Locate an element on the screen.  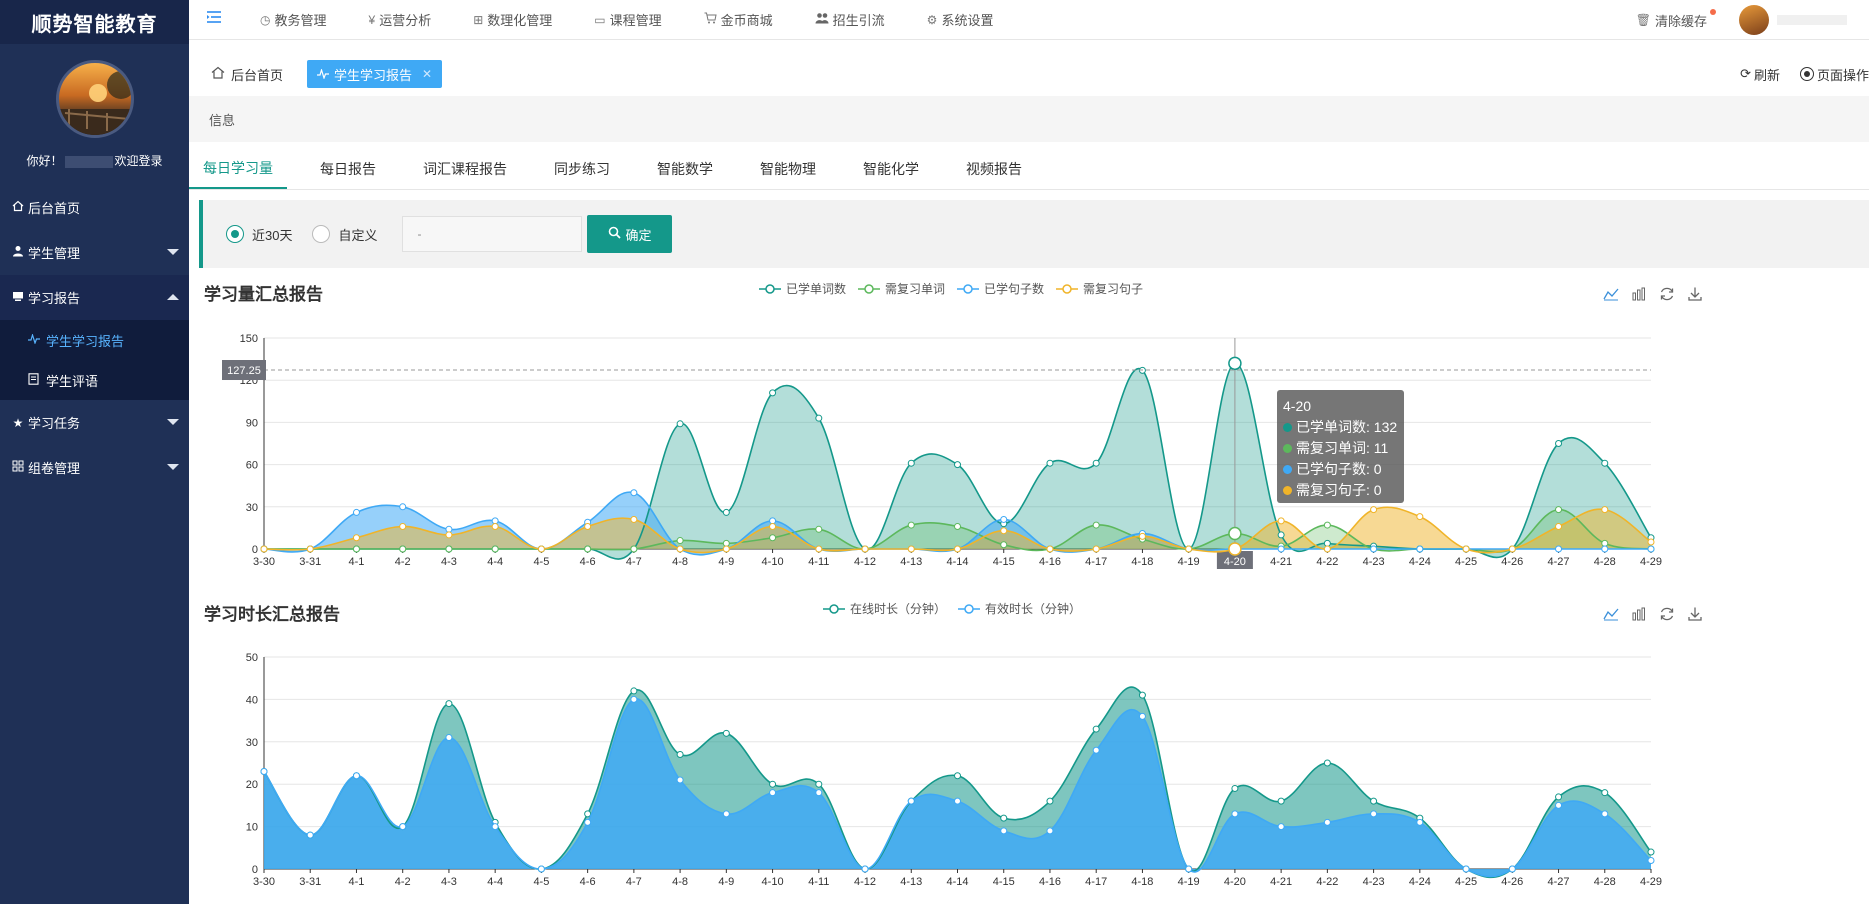
radio-last-30-days: 近30天 is located at coordinates (259, 234).